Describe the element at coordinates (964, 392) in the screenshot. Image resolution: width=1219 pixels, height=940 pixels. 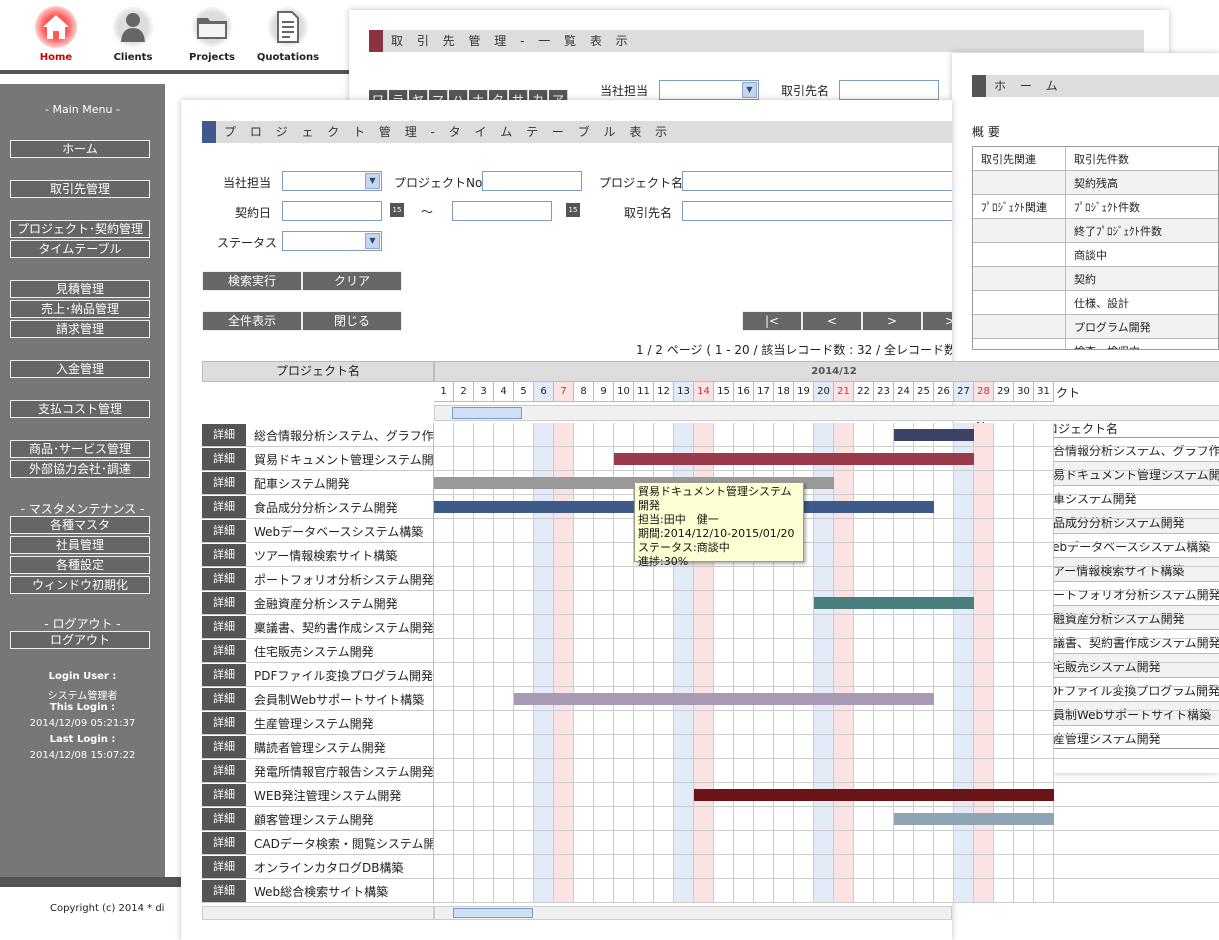
I see `gantt-day-header: 27` at that location.